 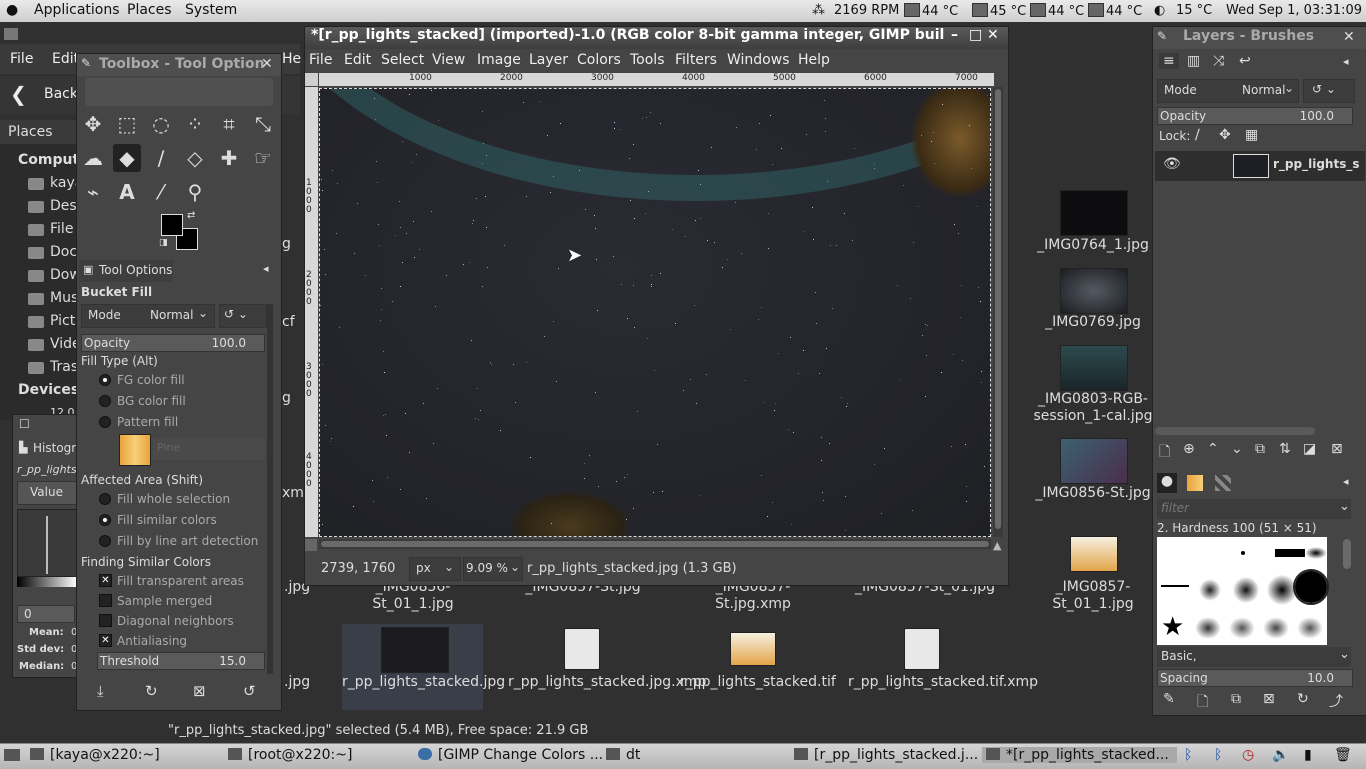 I want to click on menu-colors: Colors, so click(x=599, y=60).